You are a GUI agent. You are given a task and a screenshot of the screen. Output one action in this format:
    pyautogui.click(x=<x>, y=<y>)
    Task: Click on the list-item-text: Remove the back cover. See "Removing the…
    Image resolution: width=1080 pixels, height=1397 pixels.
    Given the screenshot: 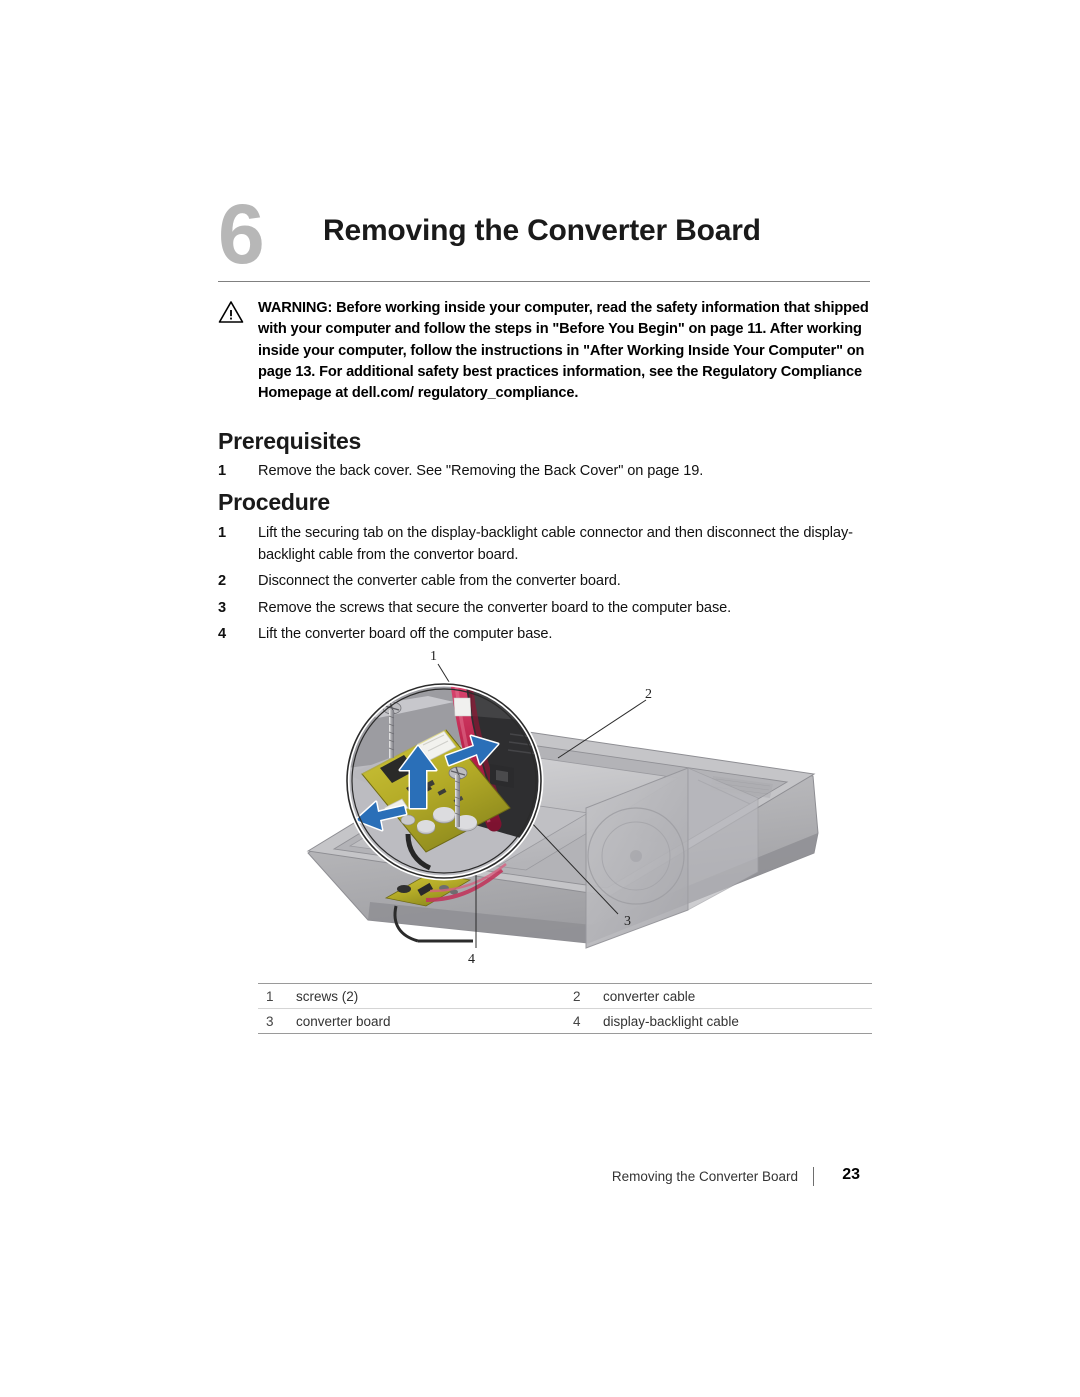 What is the action you would take?
    pyautogui.click(x=481, y=471)
    